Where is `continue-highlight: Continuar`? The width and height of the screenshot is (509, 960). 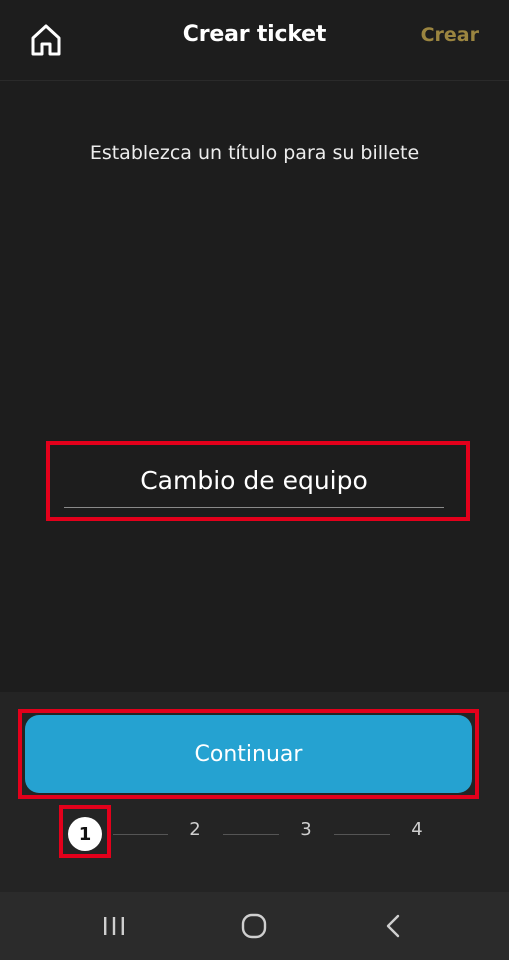 continue-highlight: Continuar is located at coordinates (248, 754).